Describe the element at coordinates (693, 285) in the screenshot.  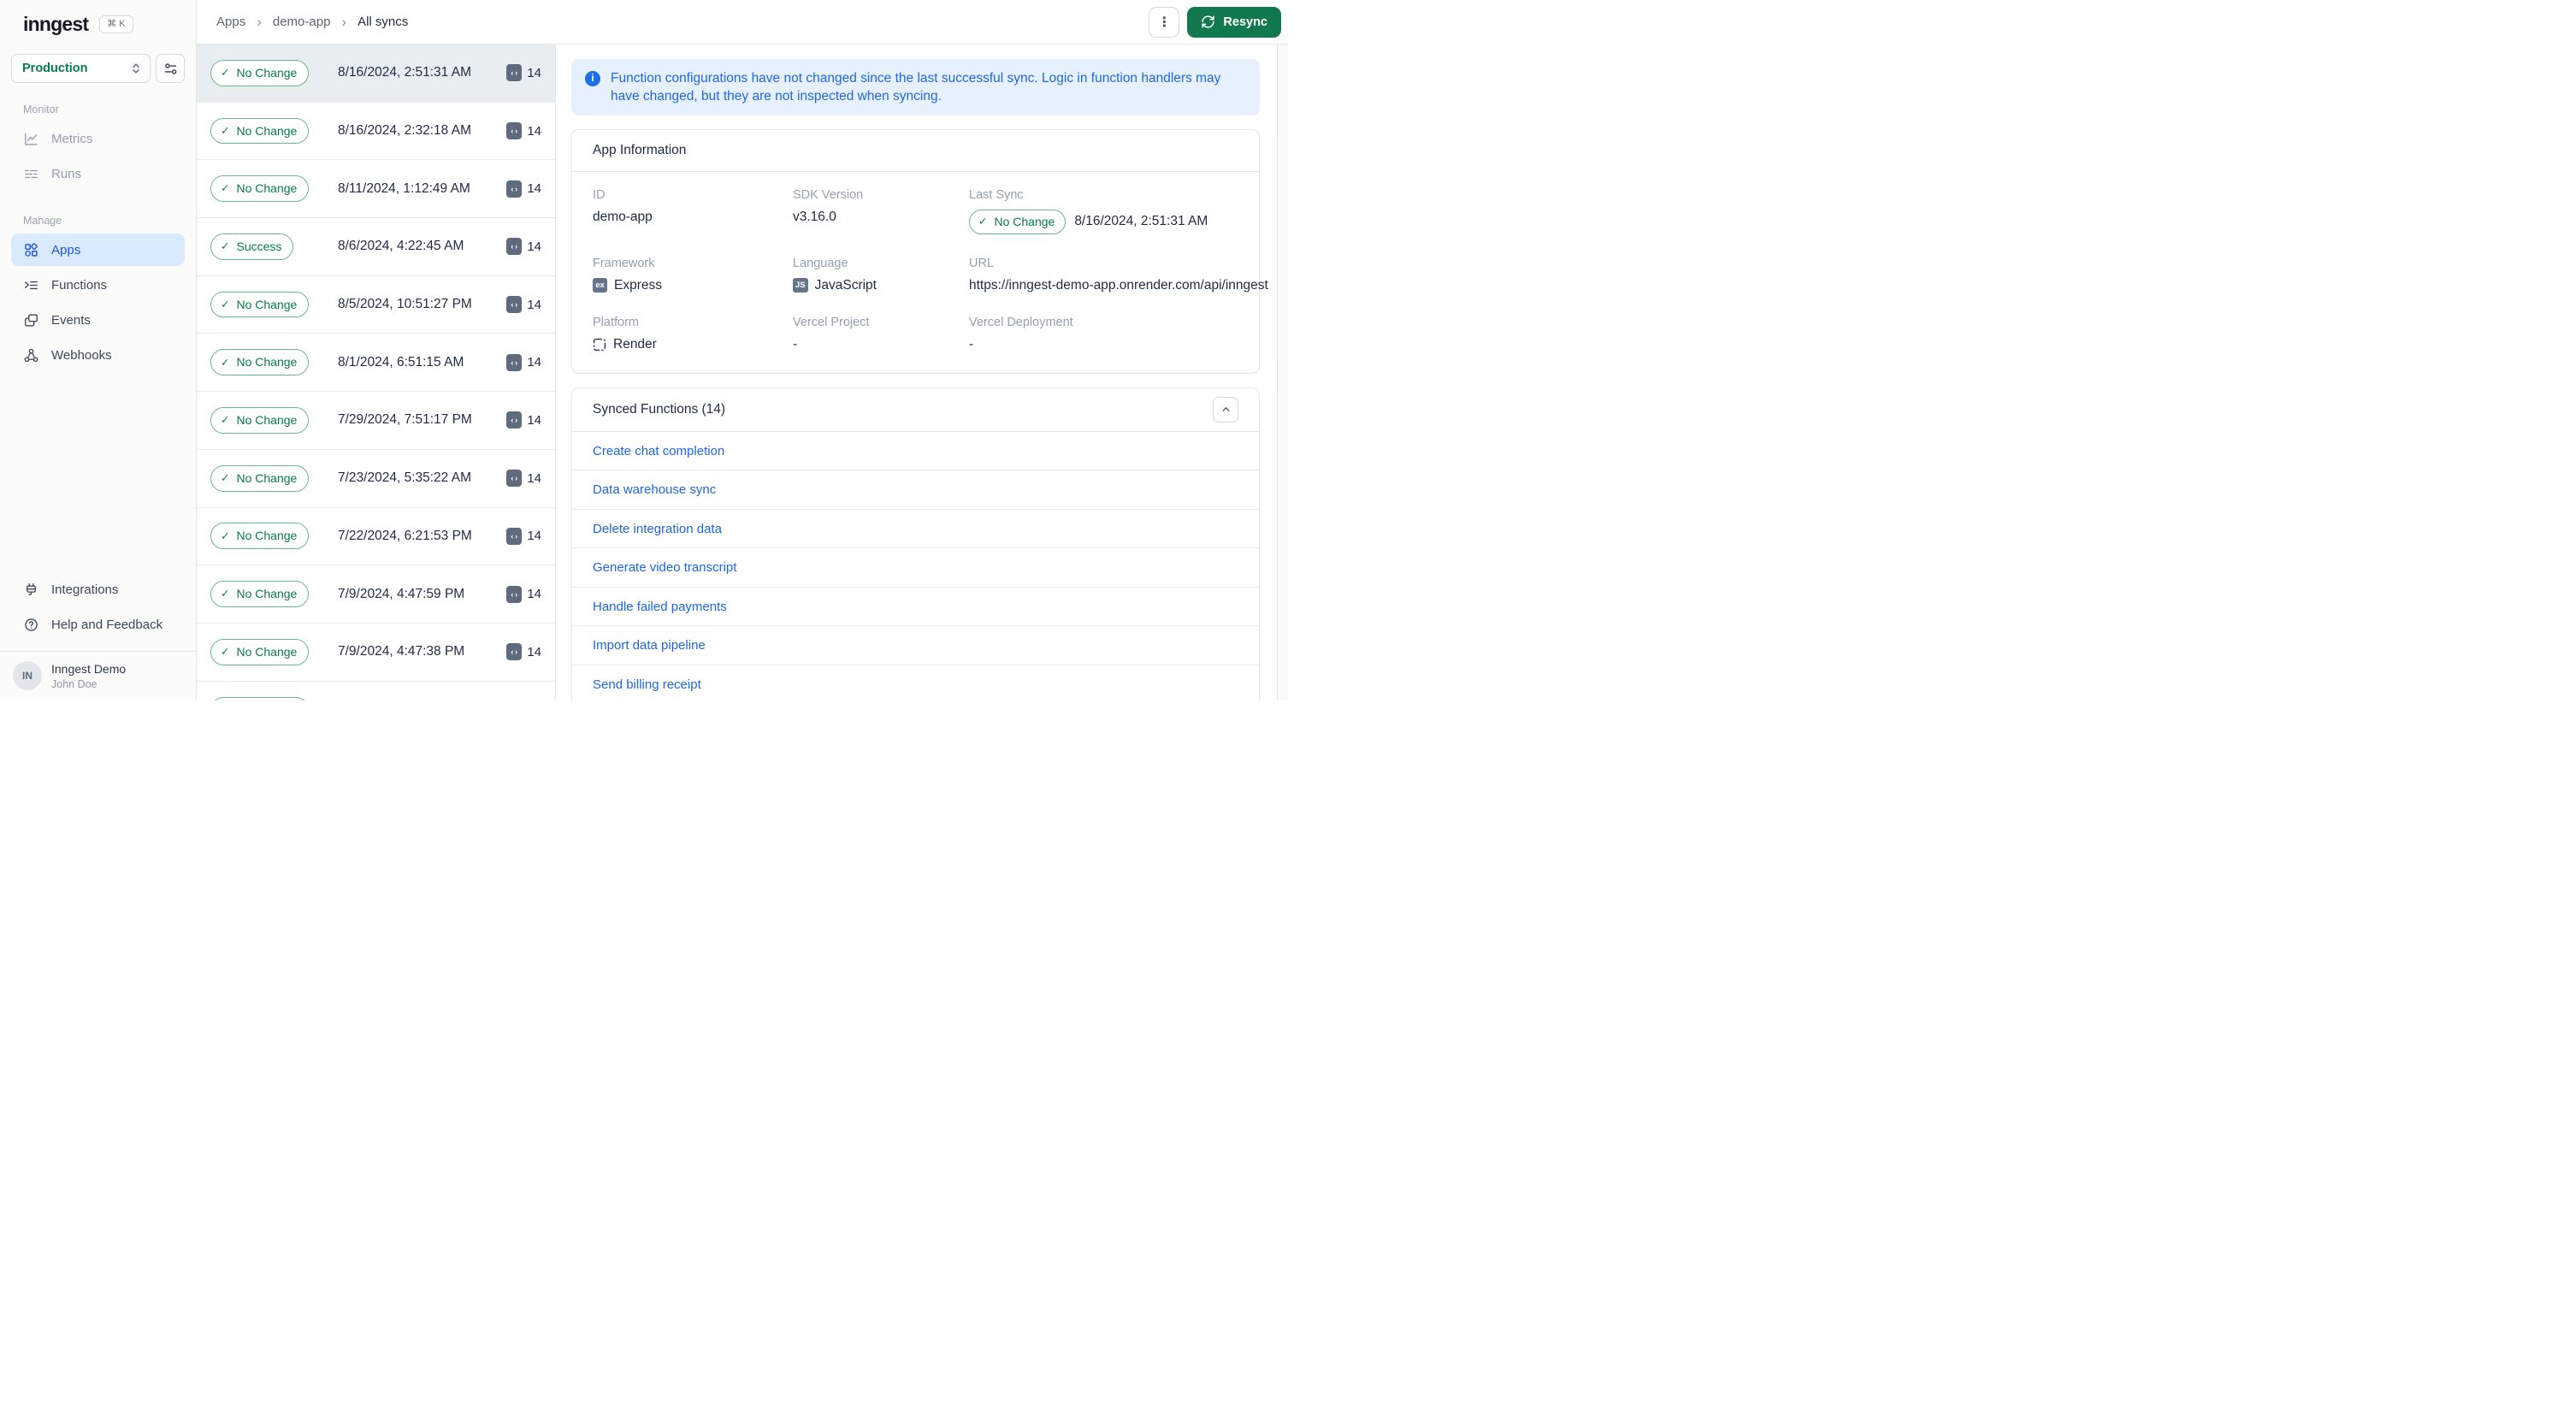
I see `field-value: ex Express` at that location.